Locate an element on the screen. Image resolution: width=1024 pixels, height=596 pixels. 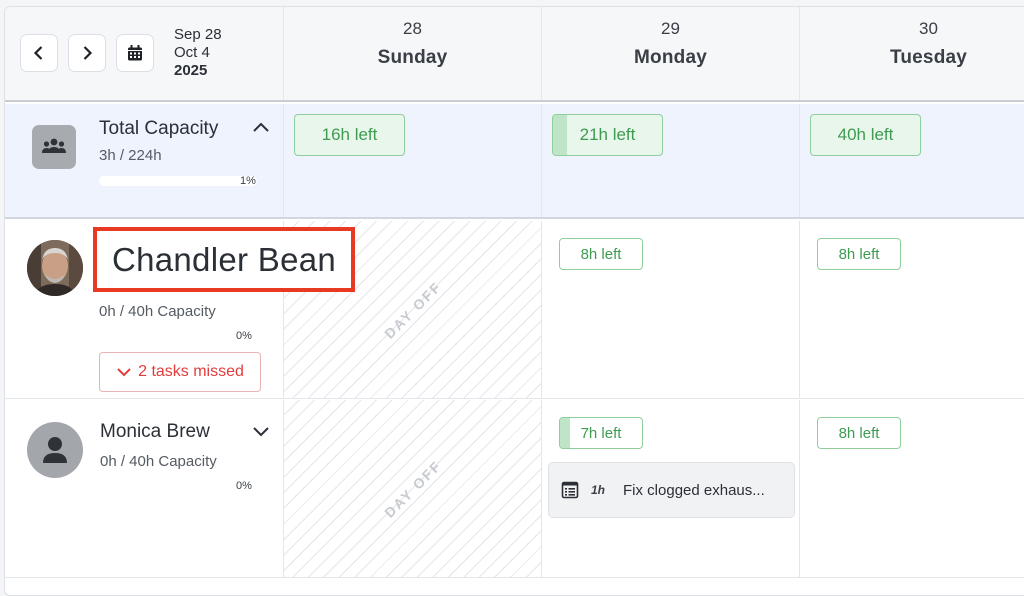
hours-left-pill: 16h left is located at coordinates (349, 135).